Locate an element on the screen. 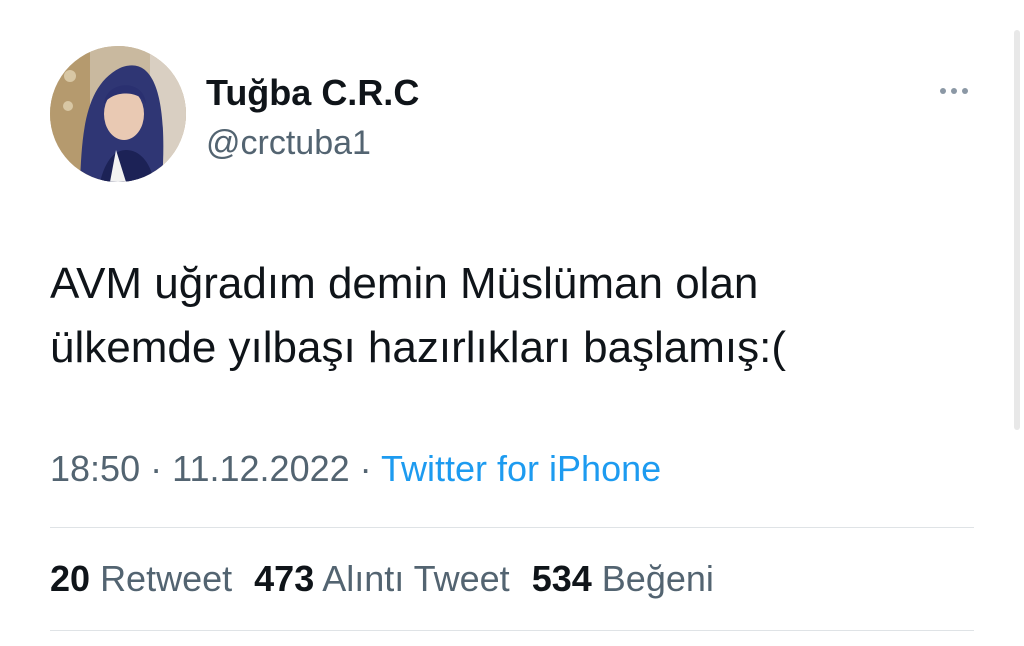  tweet-meta: 18:50 · 11.12.2022 · Twitter for iPhone is located at coordinates (355, 469).